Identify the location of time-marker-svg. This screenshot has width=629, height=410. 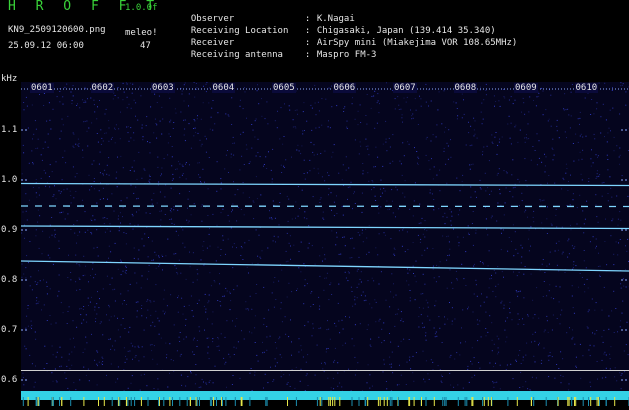
(325, 401).